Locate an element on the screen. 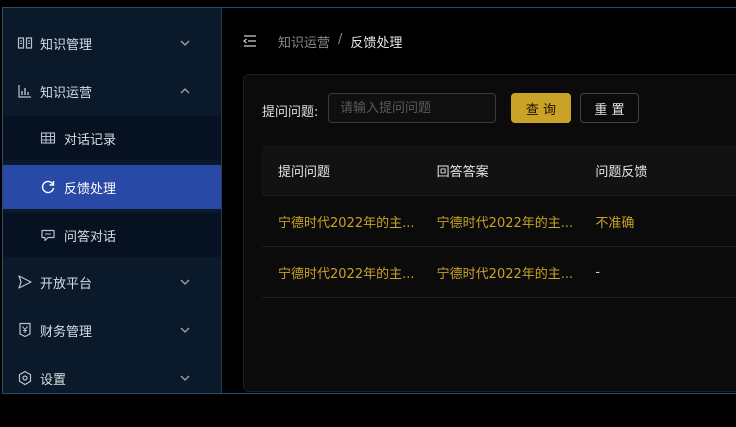 The width and height of the screenshot is (736, 427). column-header-feedback: 问题反馈 is located at coordinates (657, 170).